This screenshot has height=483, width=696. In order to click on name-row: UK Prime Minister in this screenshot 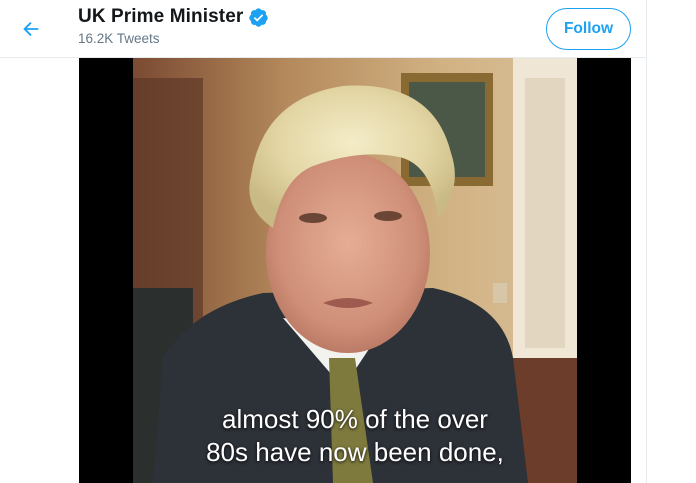, I will do `click(173, 17)`.